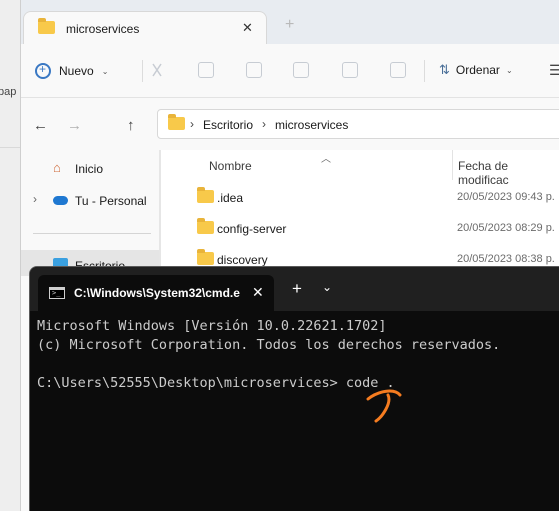  I want to click on hand-drawn-arrow, so click(384, 406).